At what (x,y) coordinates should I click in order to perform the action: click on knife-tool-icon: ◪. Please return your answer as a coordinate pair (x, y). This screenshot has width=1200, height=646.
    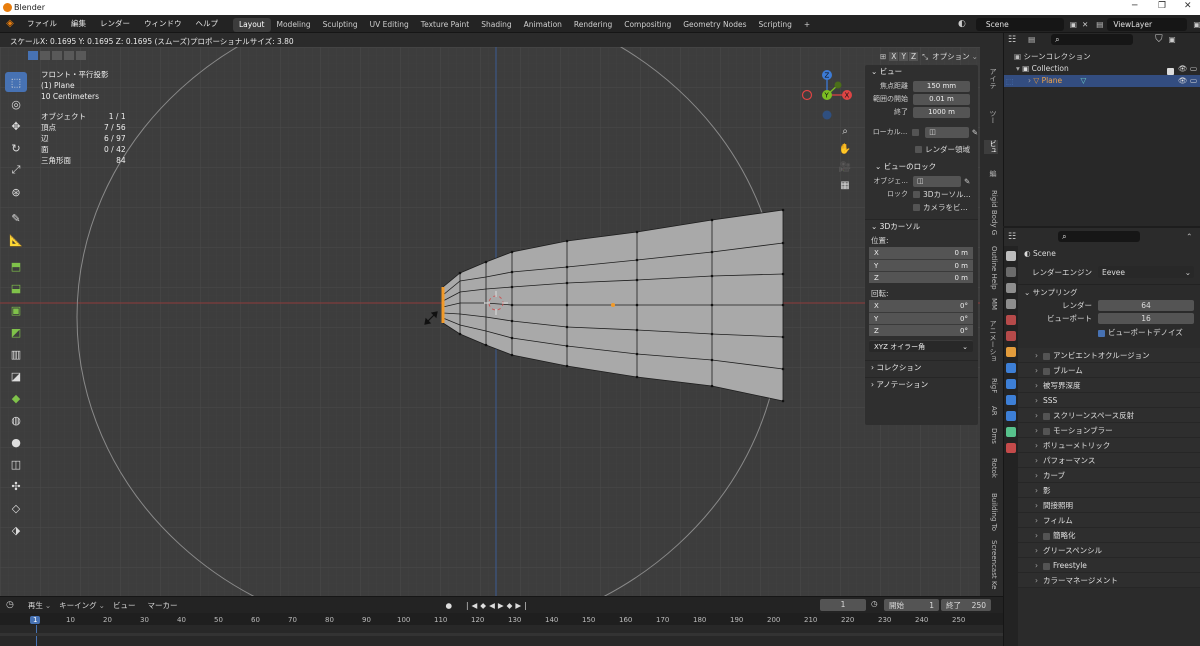
    Looking at the image, I should click on (16, 376).